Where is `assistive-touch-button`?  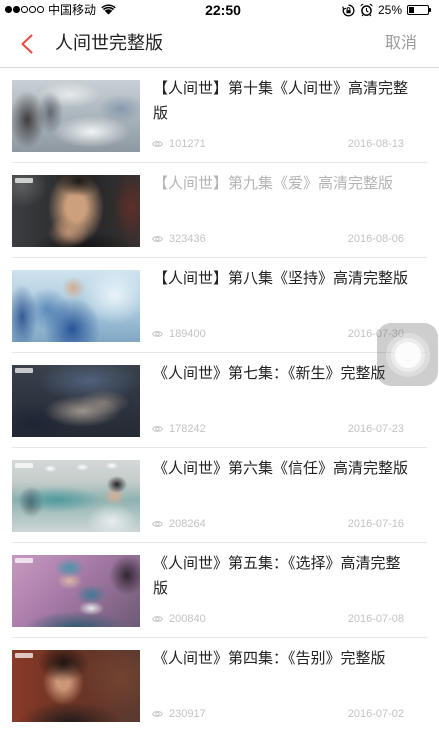
assistive-touch-button is located at coordinates (407, 354).